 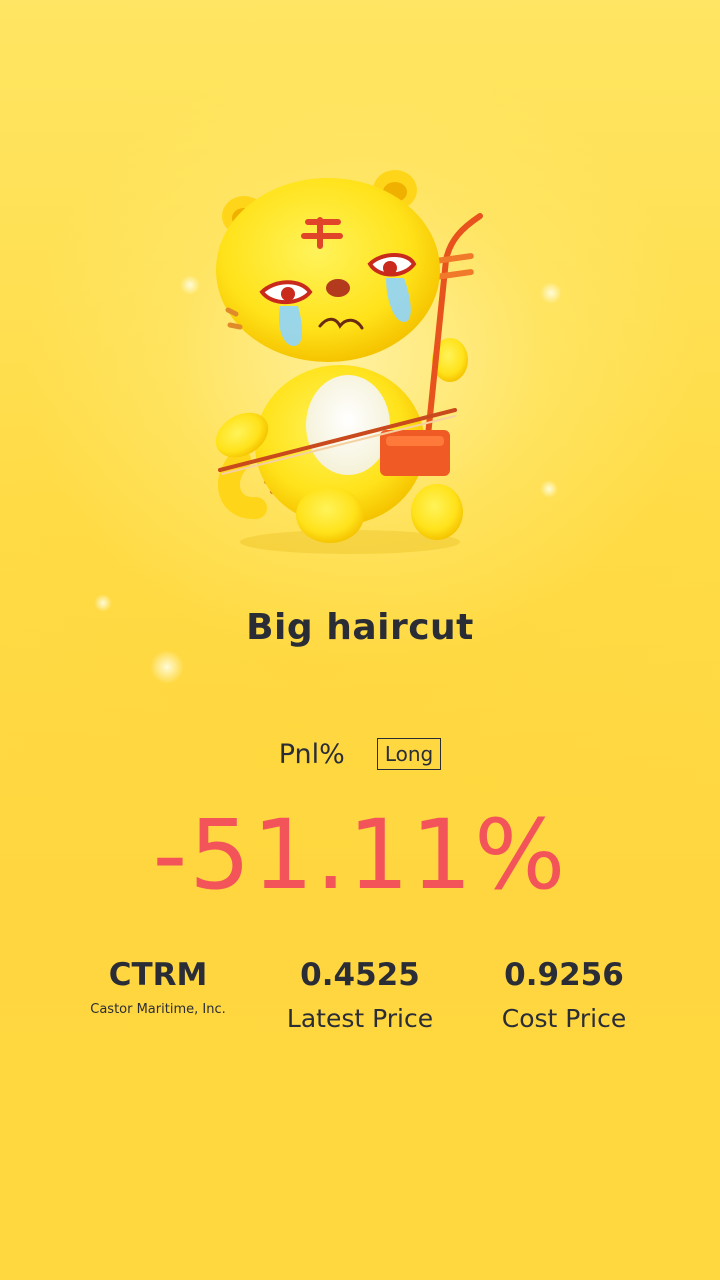 I want to click on cost-price-label: Cost Price, so click(x=564, y=1018).